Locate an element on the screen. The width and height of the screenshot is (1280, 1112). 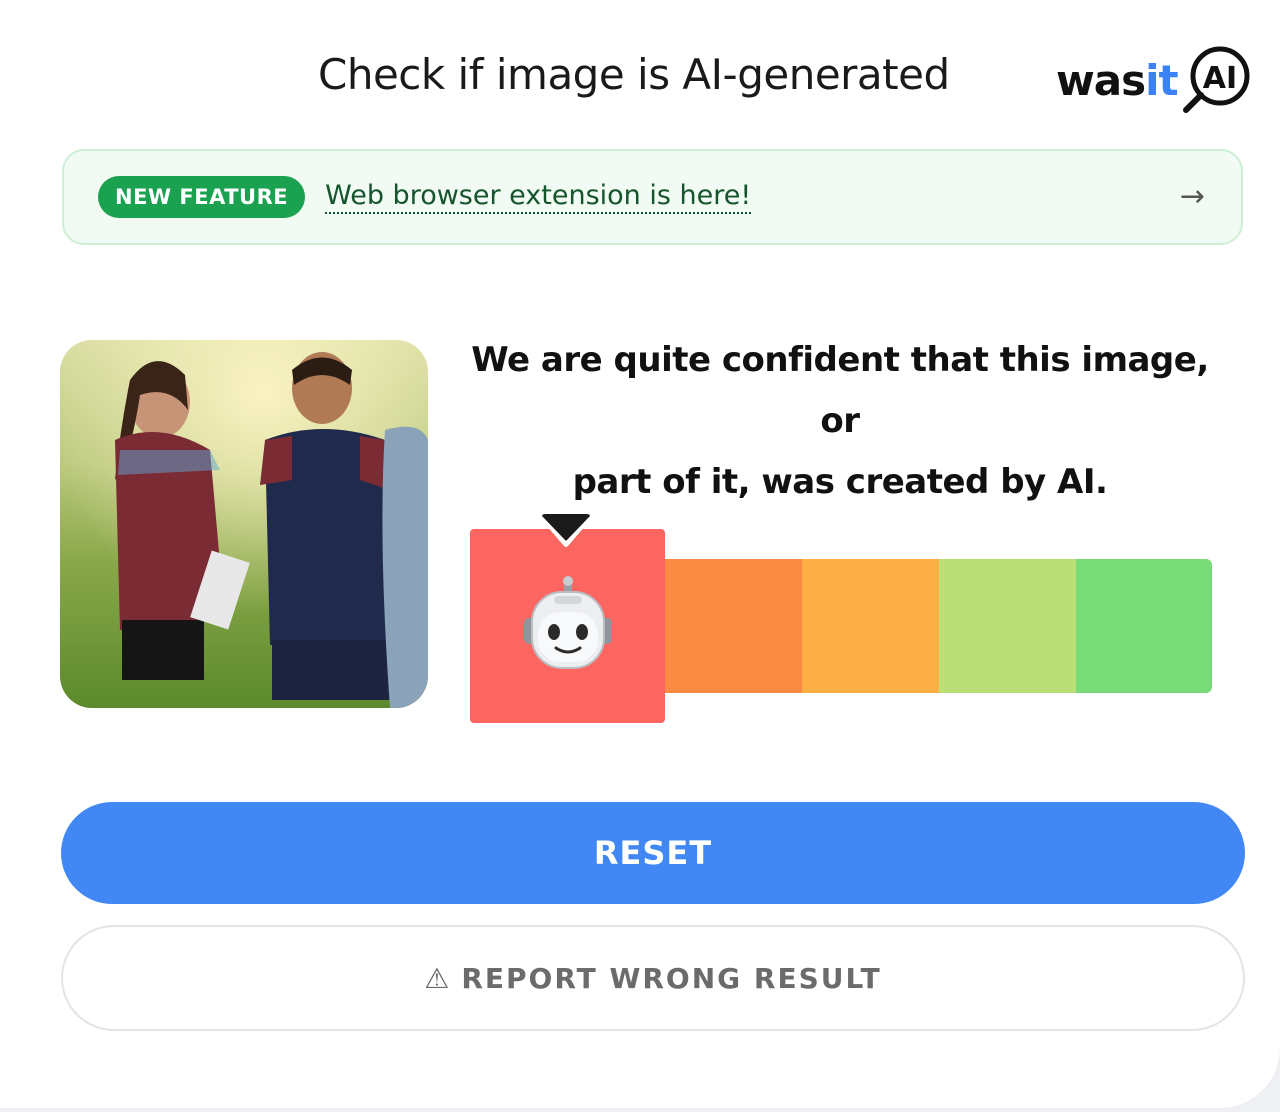
meter-pointer-icon is located at coordinates (566, 529).